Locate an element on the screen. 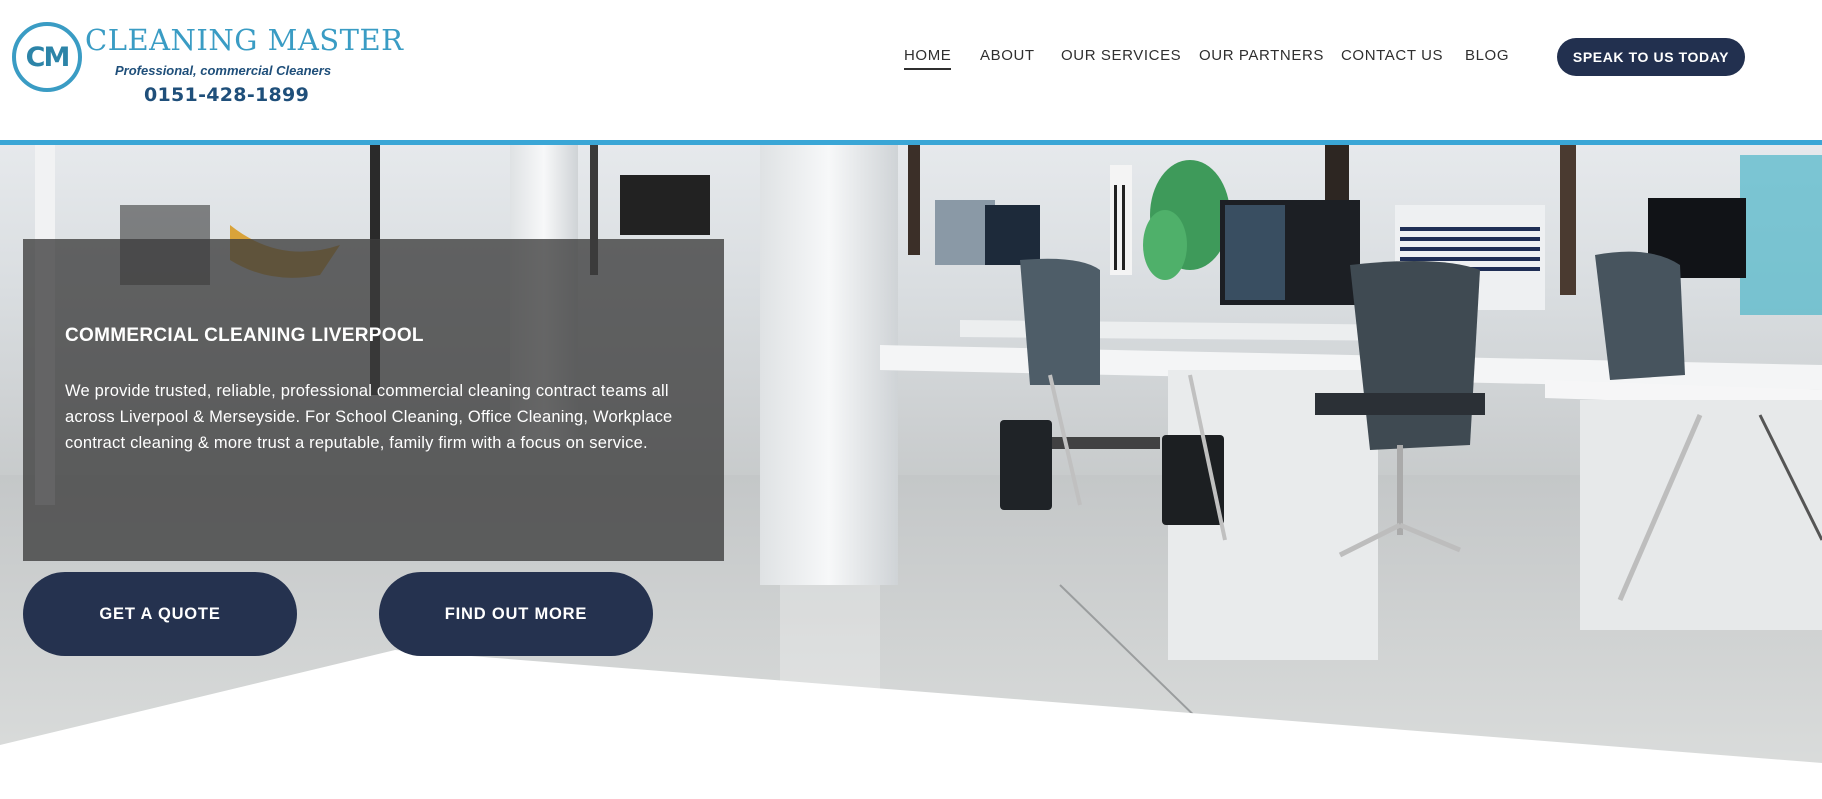 The image size is (1822, 799). logo-tagline: Professional, commercial Cleaners is located at coordinates (223, 70).